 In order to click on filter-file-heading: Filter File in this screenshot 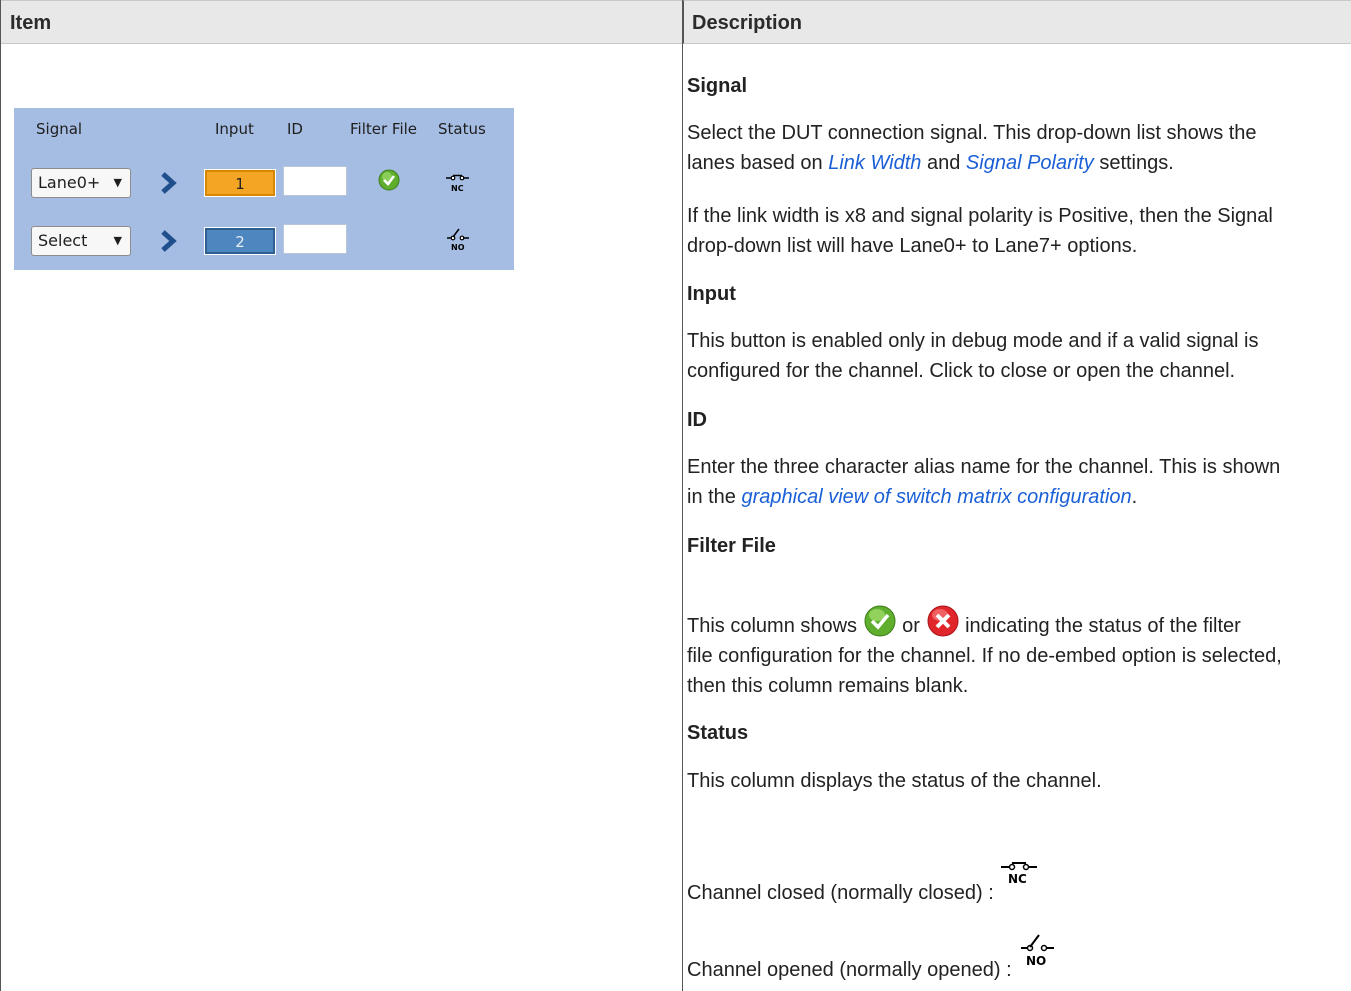, I will do `click(731, 546)`.